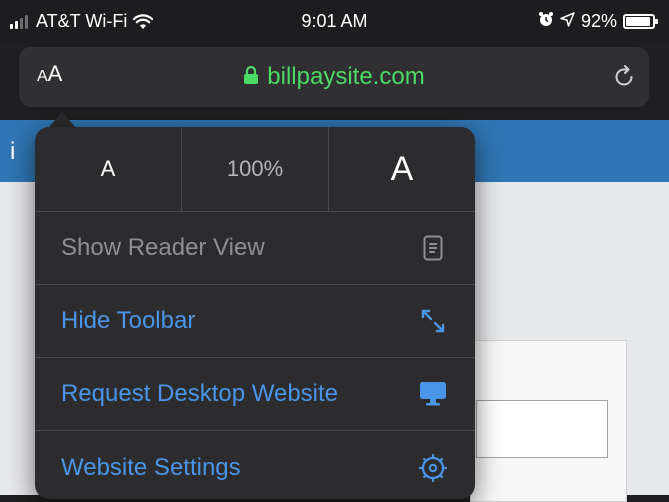 The image size is (669, 502). I want to click on battery-percent: 92%, so click(598, 21).